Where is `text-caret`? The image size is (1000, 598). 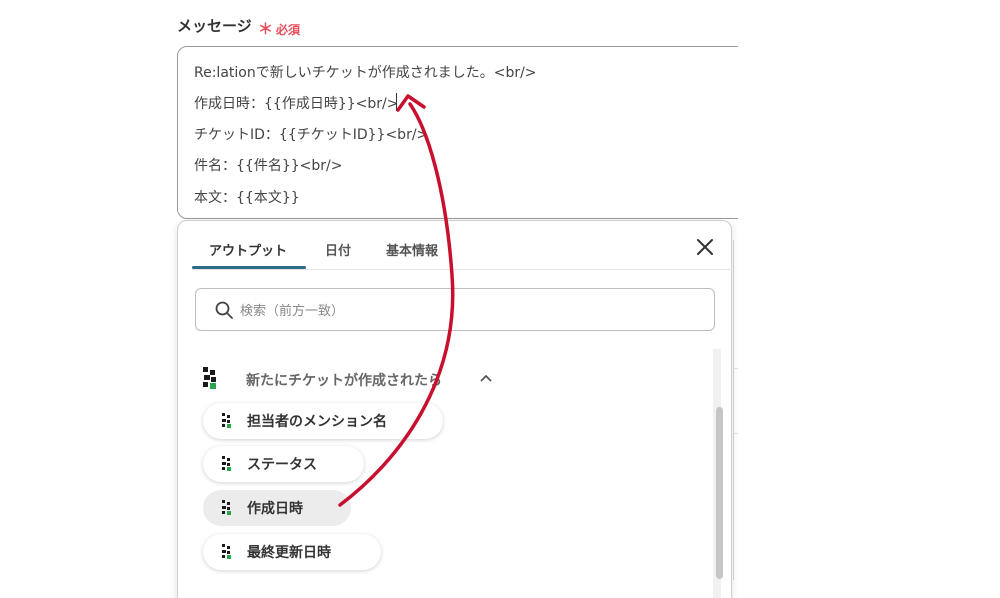
text-caret is located at coordinates (396, 102).